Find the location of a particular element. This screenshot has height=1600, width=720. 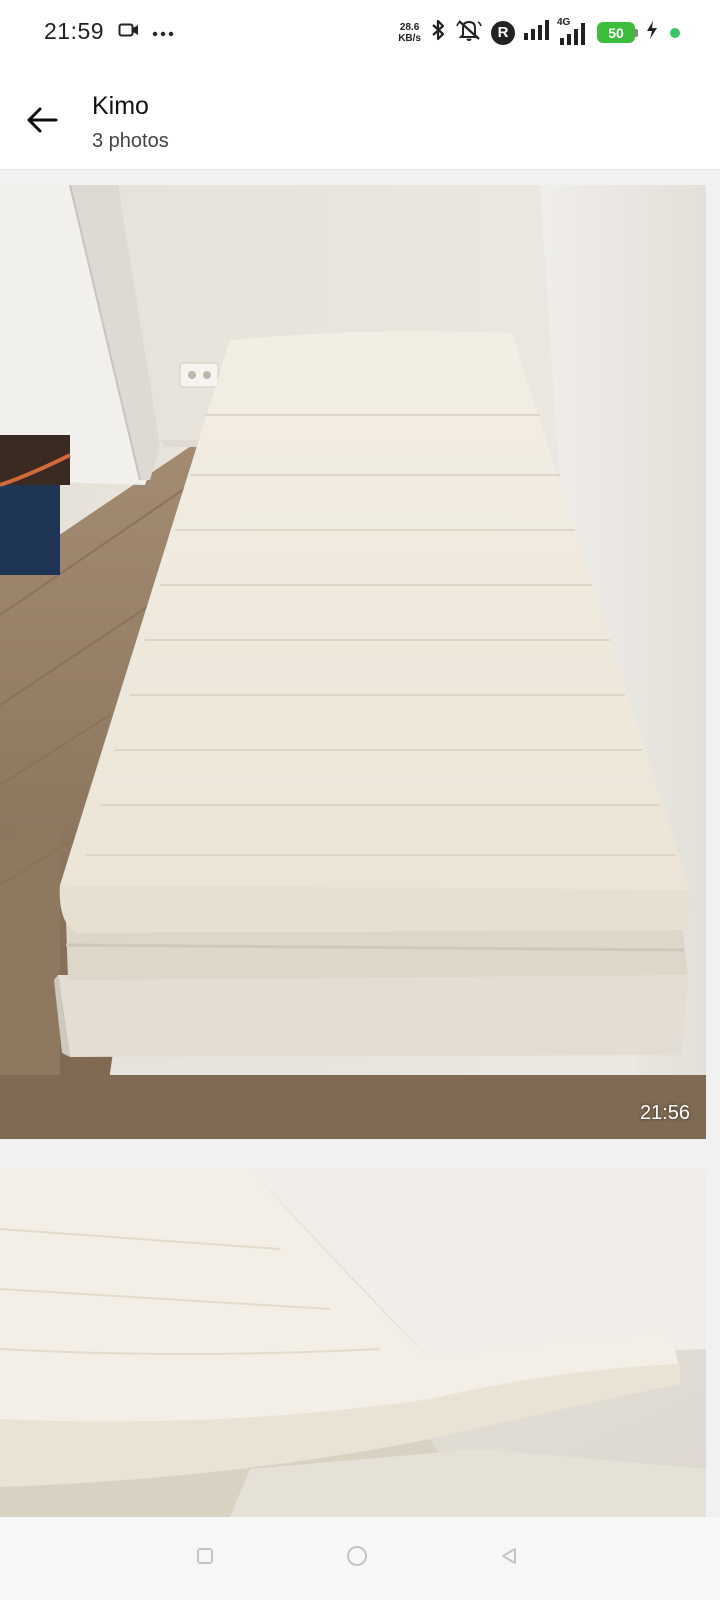

battery: 50 is located at coordinates (617, 32).